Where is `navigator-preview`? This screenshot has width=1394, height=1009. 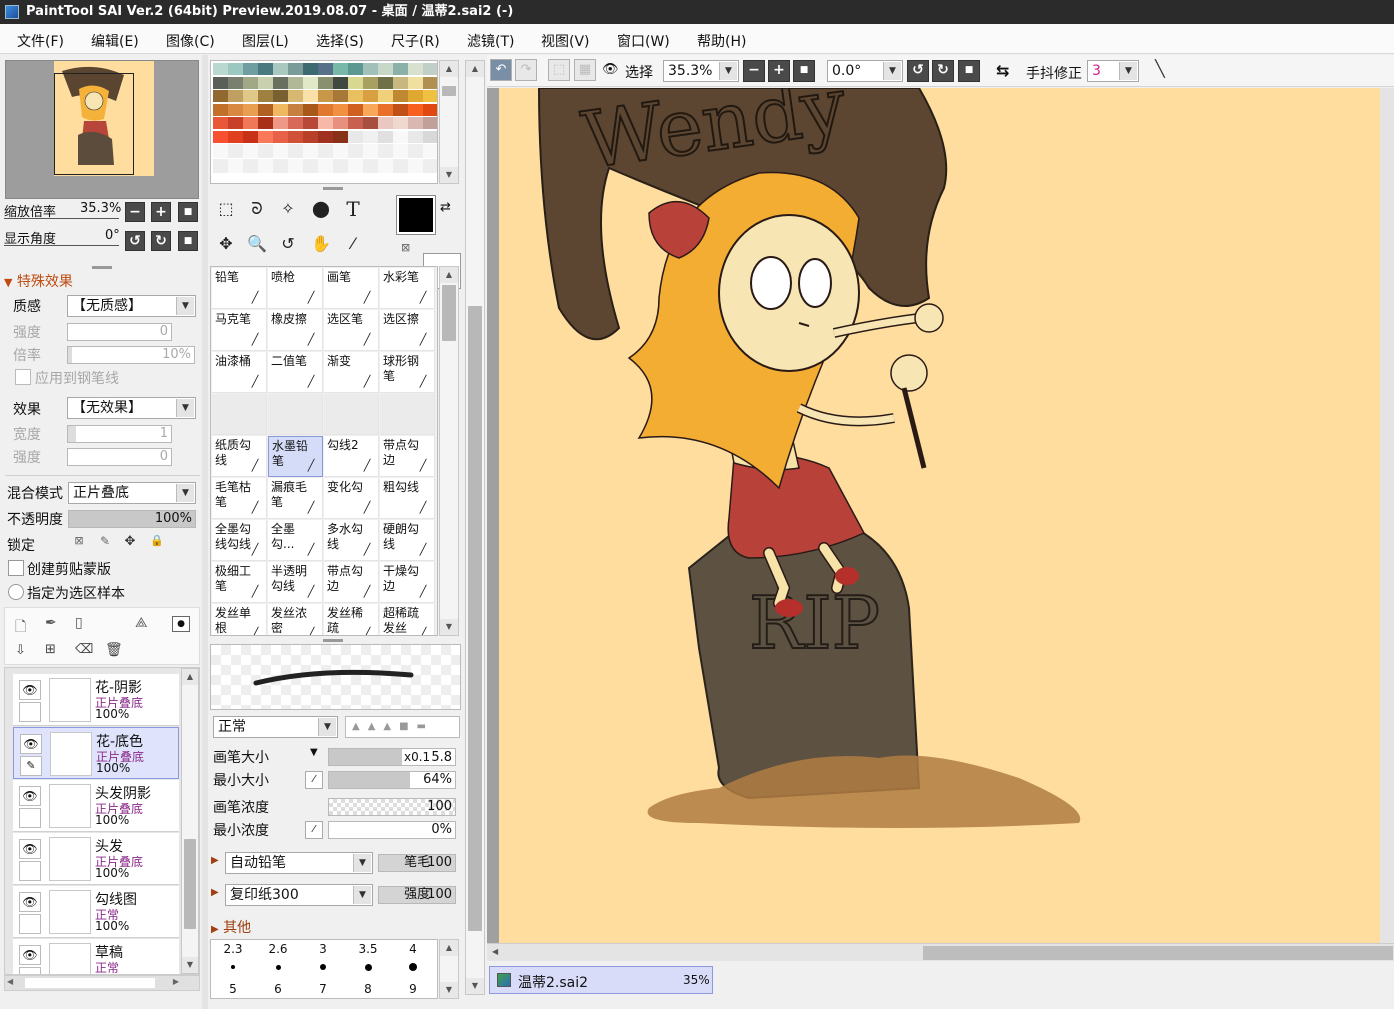
navigator-preview is located at coordinates (102, 129).